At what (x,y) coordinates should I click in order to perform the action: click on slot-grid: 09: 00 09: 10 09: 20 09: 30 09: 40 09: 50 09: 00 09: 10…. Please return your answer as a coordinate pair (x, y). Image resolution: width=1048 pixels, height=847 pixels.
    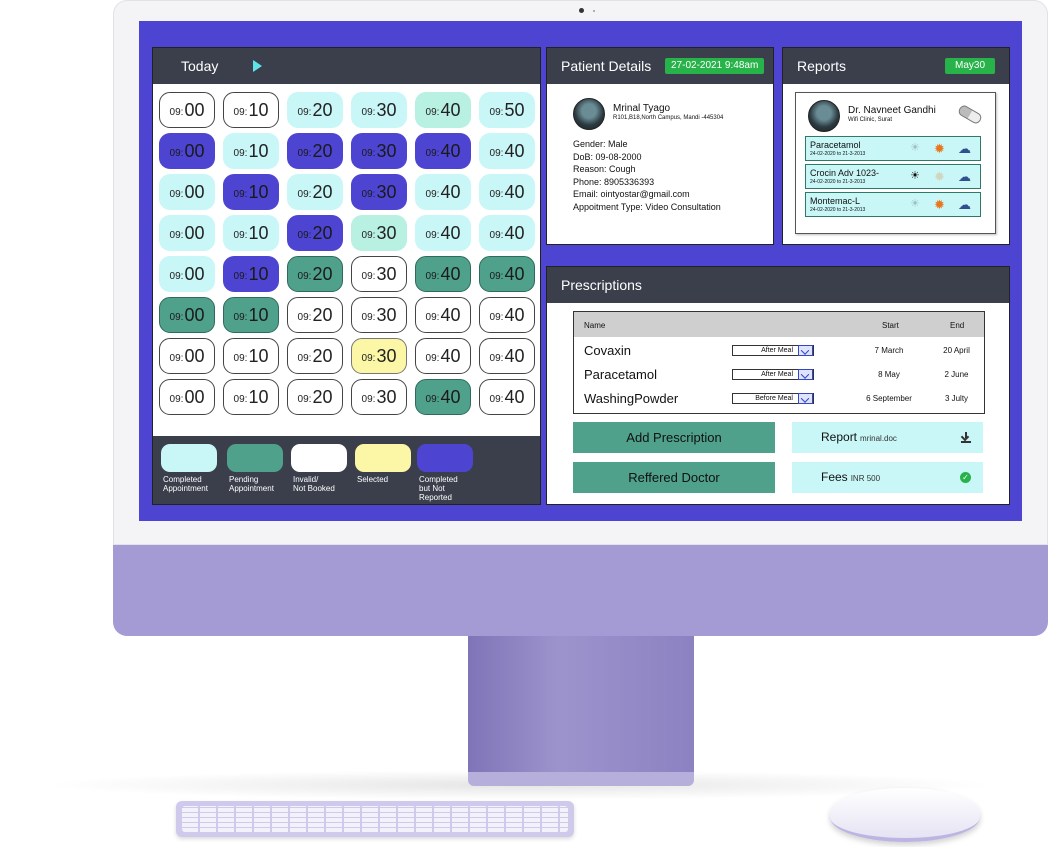
    Looking at the image, I should click on (347, 253).